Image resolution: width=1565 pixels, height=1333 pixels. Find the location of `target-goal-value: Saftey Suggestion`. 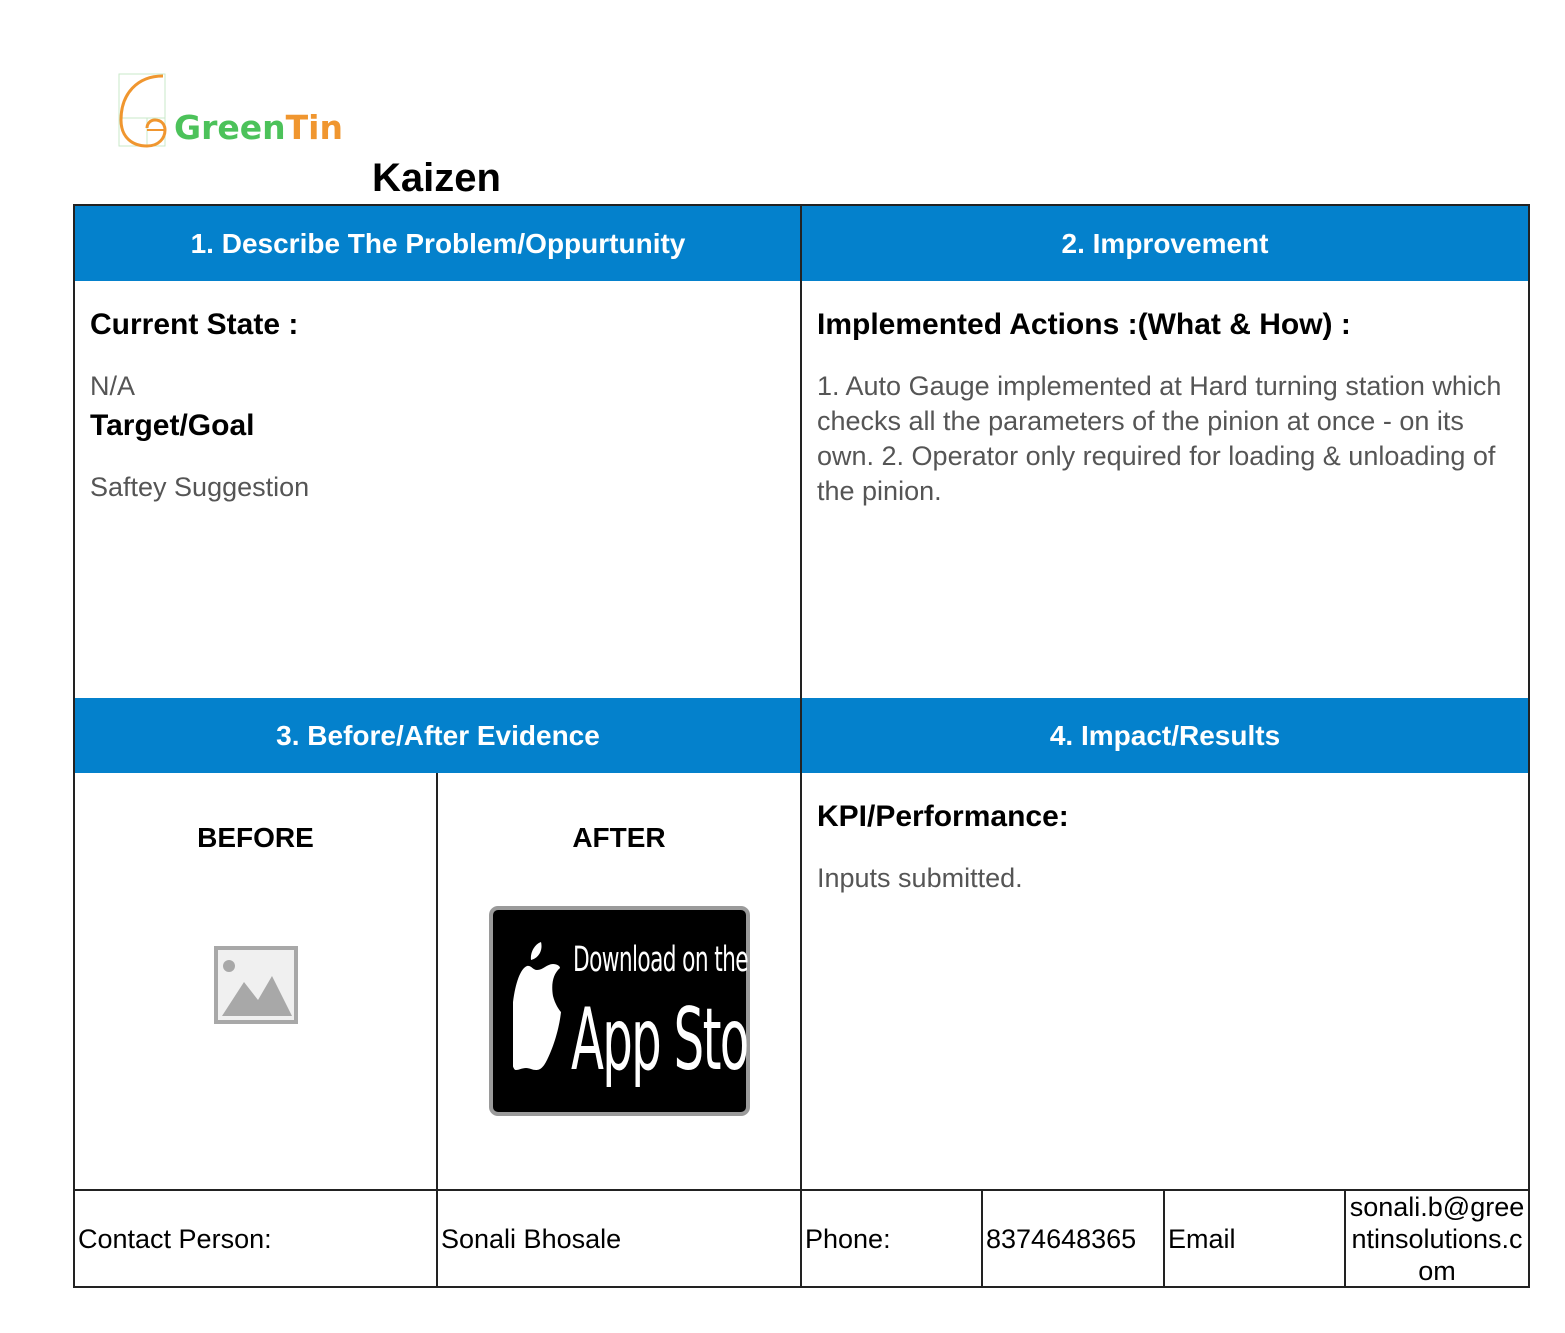

target-goal-value: Saftey Suggestion is located at coordinates (200, 487).